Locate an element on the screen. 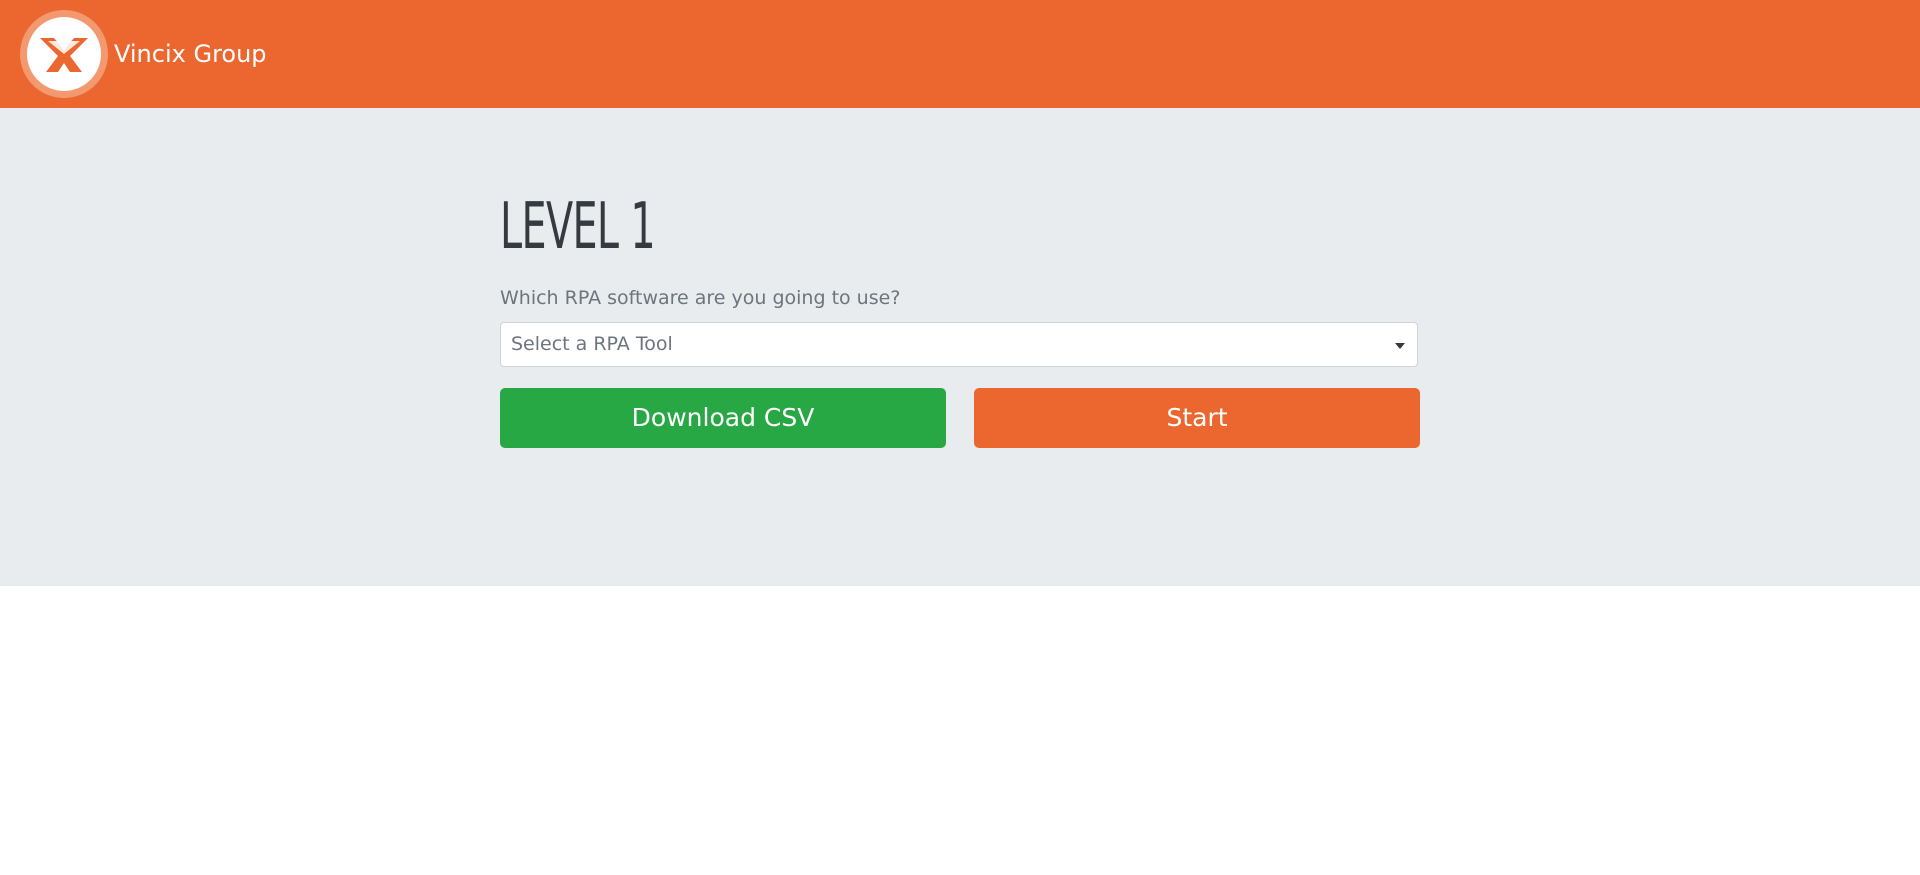 Image resolution: width=1920 pixels, height=875 pixels. top-navbar: Vincix Group is located at coordinates (960, 54).